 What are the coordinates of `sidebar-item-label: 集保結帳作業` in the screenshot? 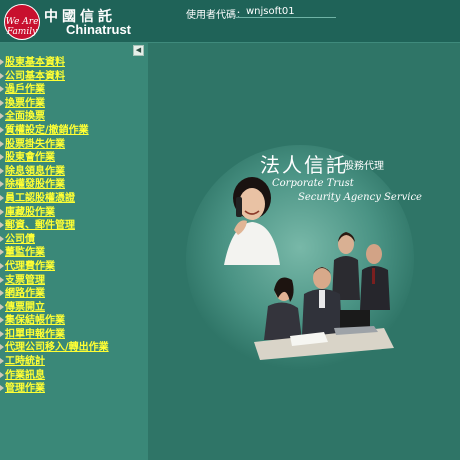 It's located at (35, 320).